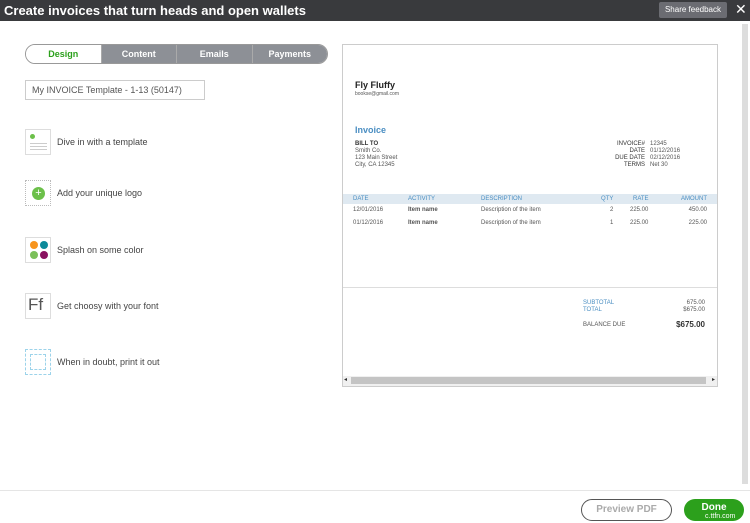 This screenshot has height=523, width=750. What do you see at coordinates (38, 250) in the screenshot?
I see `color-palette-icon` at bounding box center [38, 250].